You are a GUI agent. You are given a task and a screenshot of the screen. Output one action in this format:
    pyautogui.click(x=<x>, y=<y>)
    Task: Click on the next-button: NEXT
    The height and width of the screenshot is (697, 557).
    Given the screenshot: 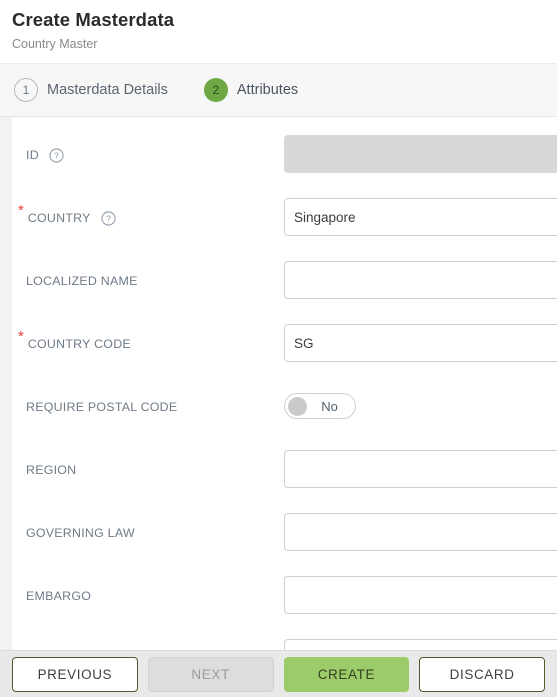 What is the action you would take?
    pyautogui.click(x=210, y=674)
    